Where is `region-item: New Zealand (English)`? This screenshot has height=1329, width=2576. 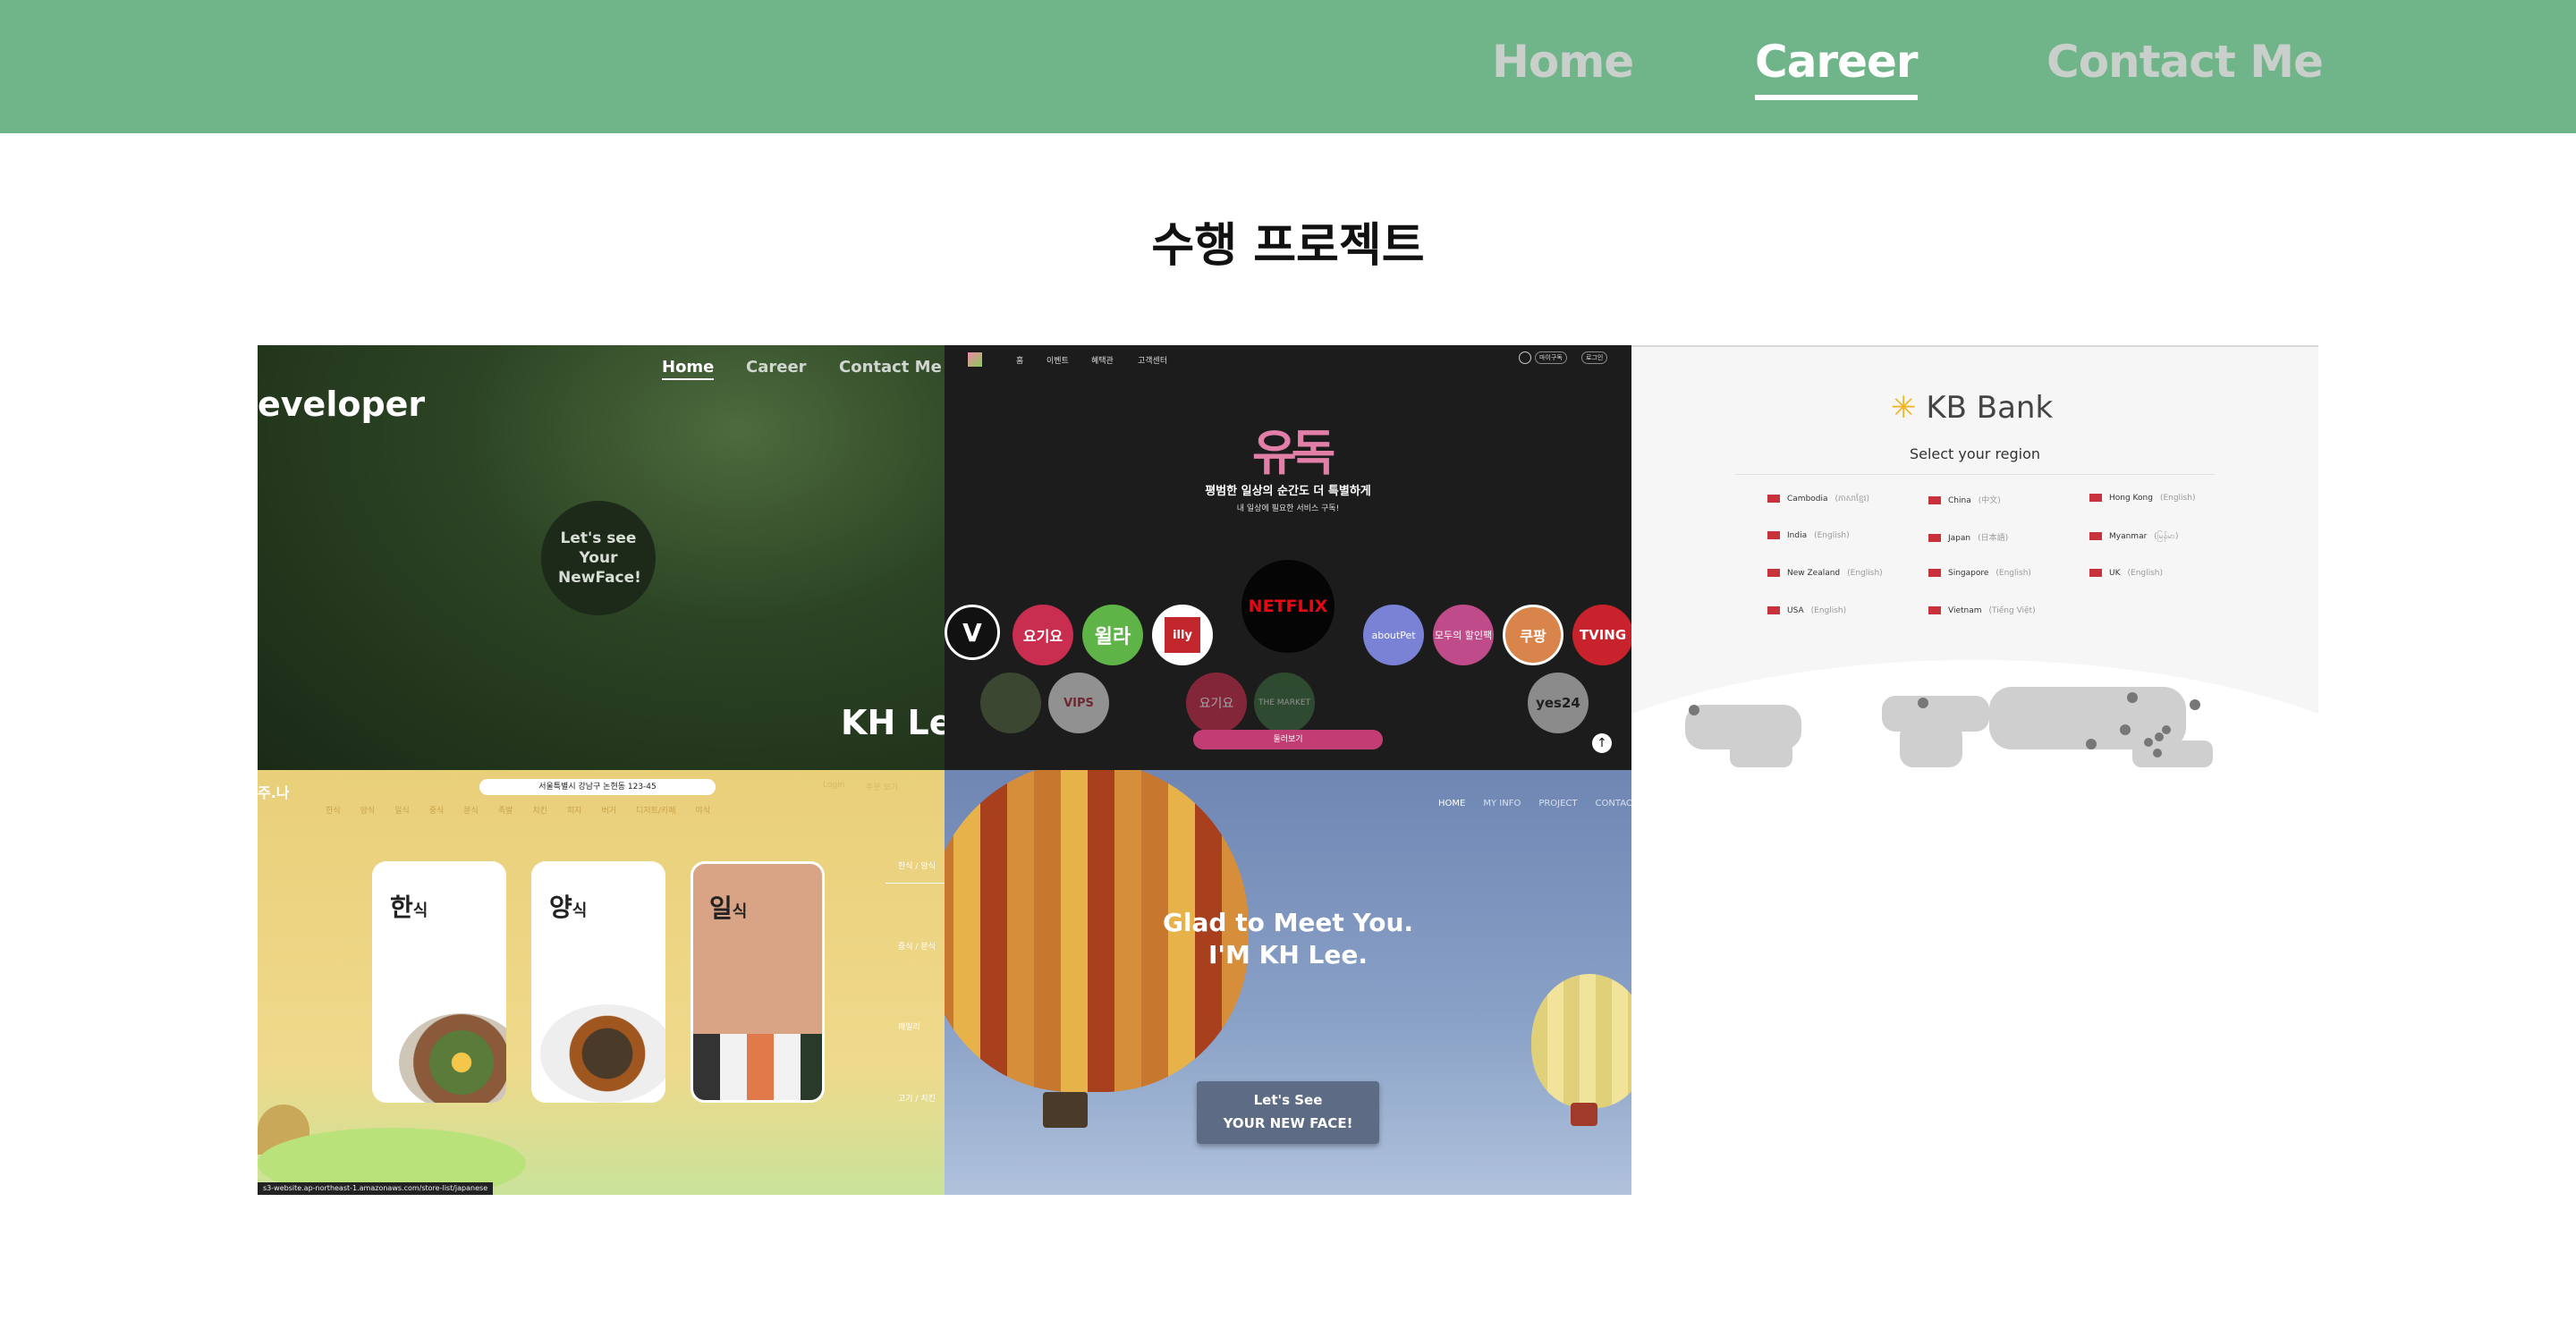
region-item: New Zealand (English) is located at coordinates (1825, 573).